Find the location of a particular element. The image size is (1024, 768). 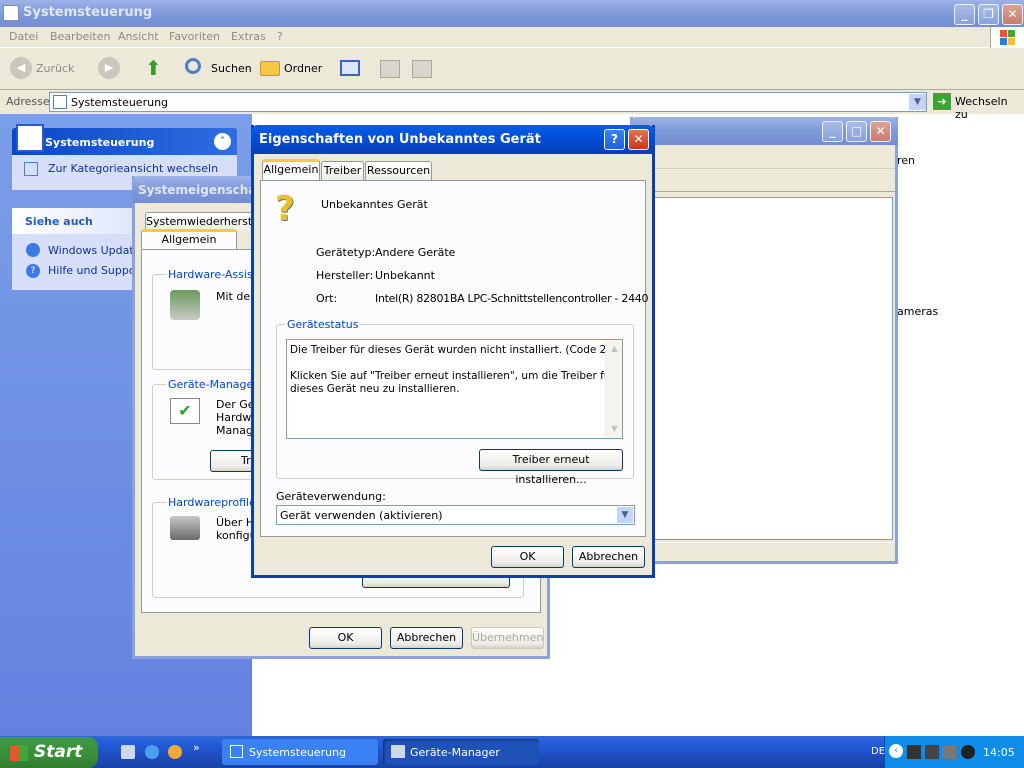

control-panel-box-icon is located at coordinates (30, 138).